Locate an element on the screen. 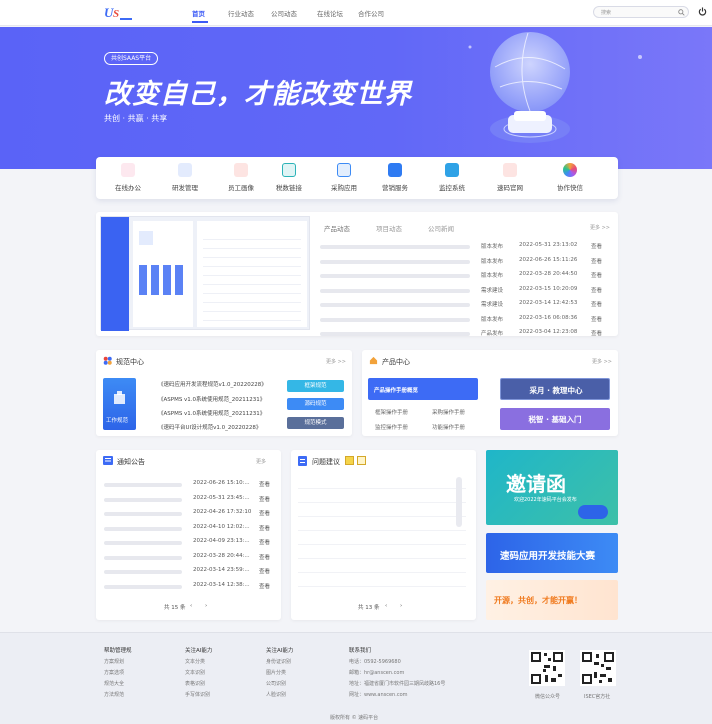 The width and height of the screenshot is (712, 724). product-guide-banner: 产品操作手册概览 is located at coordinates (423, 389).